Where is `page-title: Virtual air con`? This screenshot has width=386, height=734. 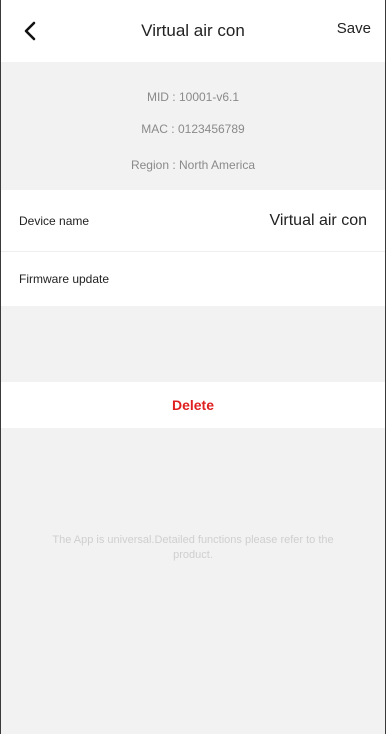
page-title: Virtual air con is located at coordinates (193, 30).